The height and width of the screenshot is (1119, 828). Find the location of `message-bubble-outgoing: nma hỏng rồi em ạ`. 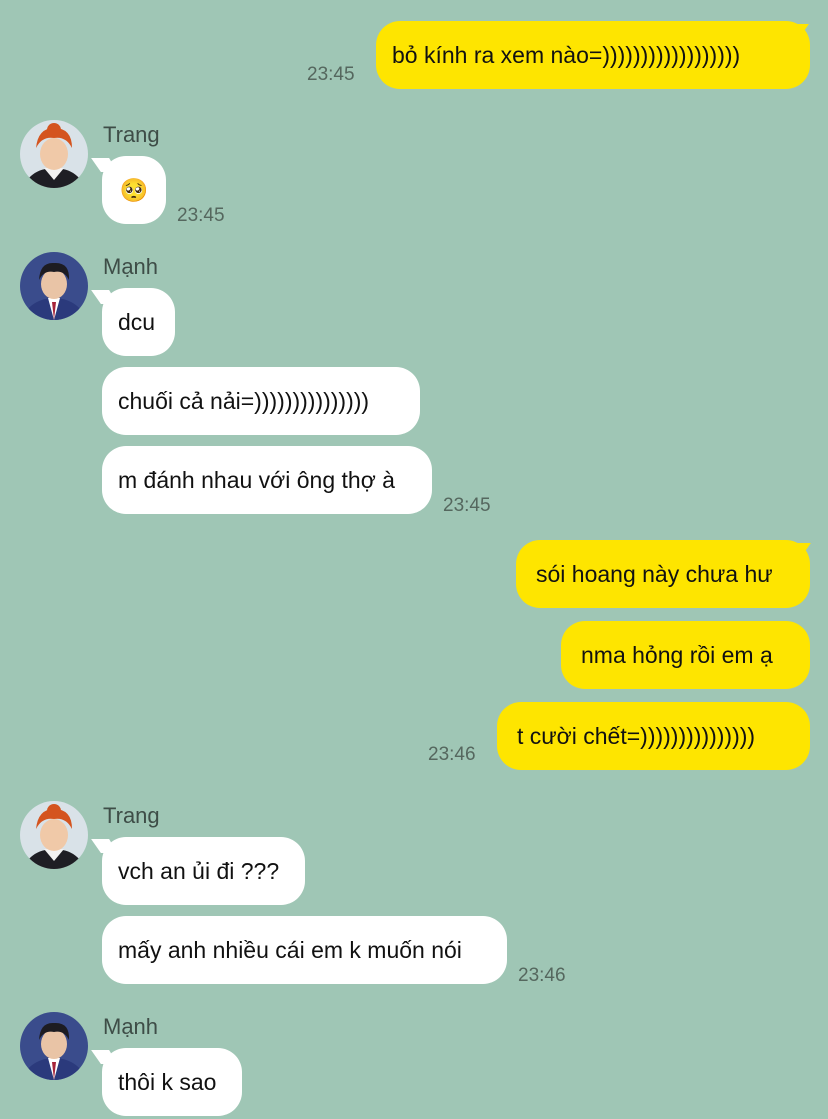

message-bubble-outgoing: nma hỏng rồi em ạ is located at coordinates (685, 655).